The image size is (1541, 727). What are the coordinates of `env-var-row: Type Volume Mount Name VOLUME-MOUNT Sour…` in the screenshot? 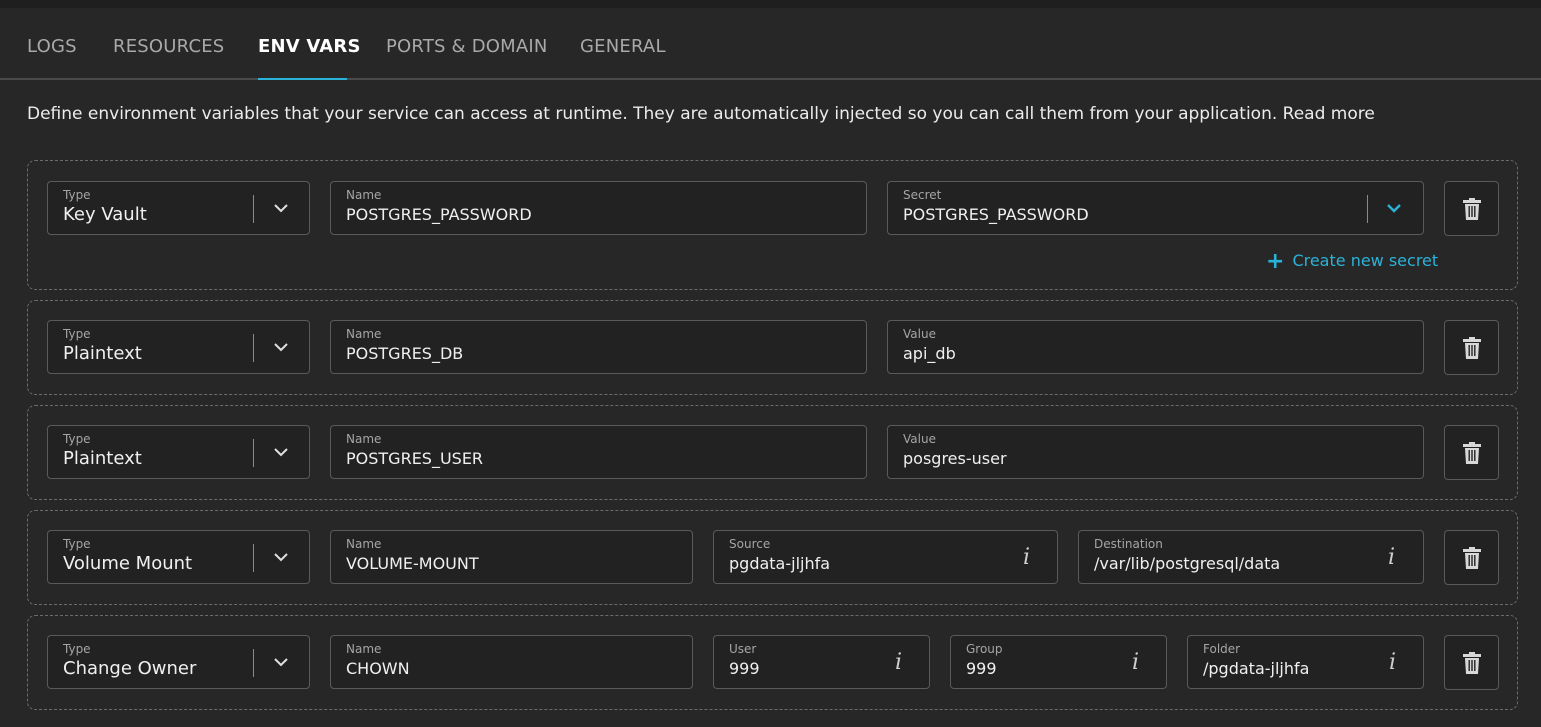 It's located at (772, 557).